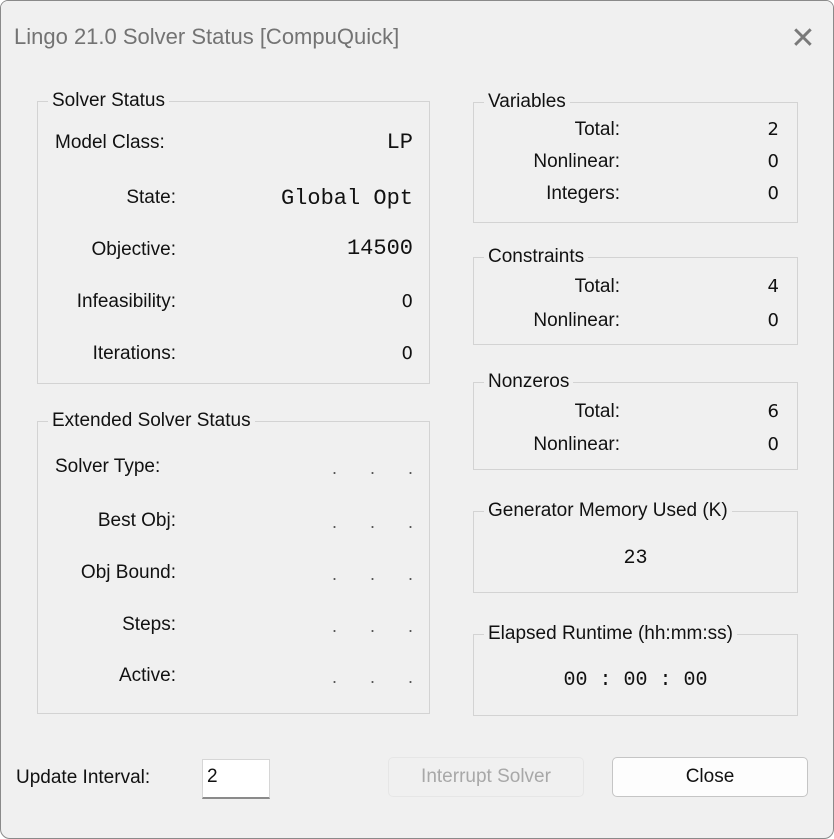 This screenshot has height=839, width=834. Describe the element at coordinates (379, 468) in the screenshot. I see `solver-type-value: . . .` at that location.